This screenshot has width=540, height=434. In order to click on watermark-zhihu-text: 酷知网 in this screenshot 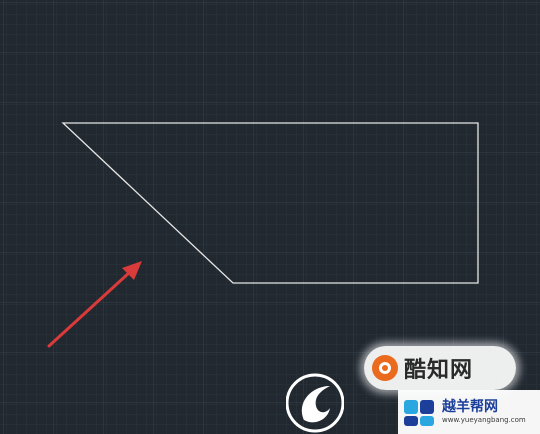, I will do `click(439, 370)`.